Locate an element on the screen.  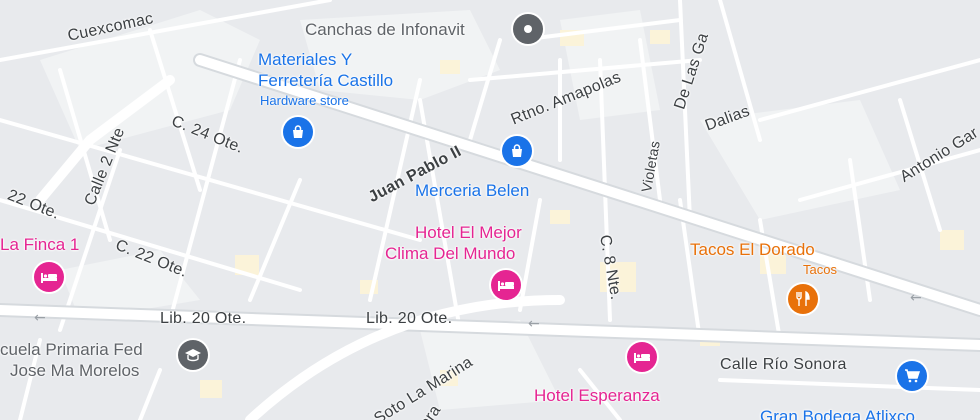
poi-name: Tacos El Dorado is located at coordinates (752, 249).